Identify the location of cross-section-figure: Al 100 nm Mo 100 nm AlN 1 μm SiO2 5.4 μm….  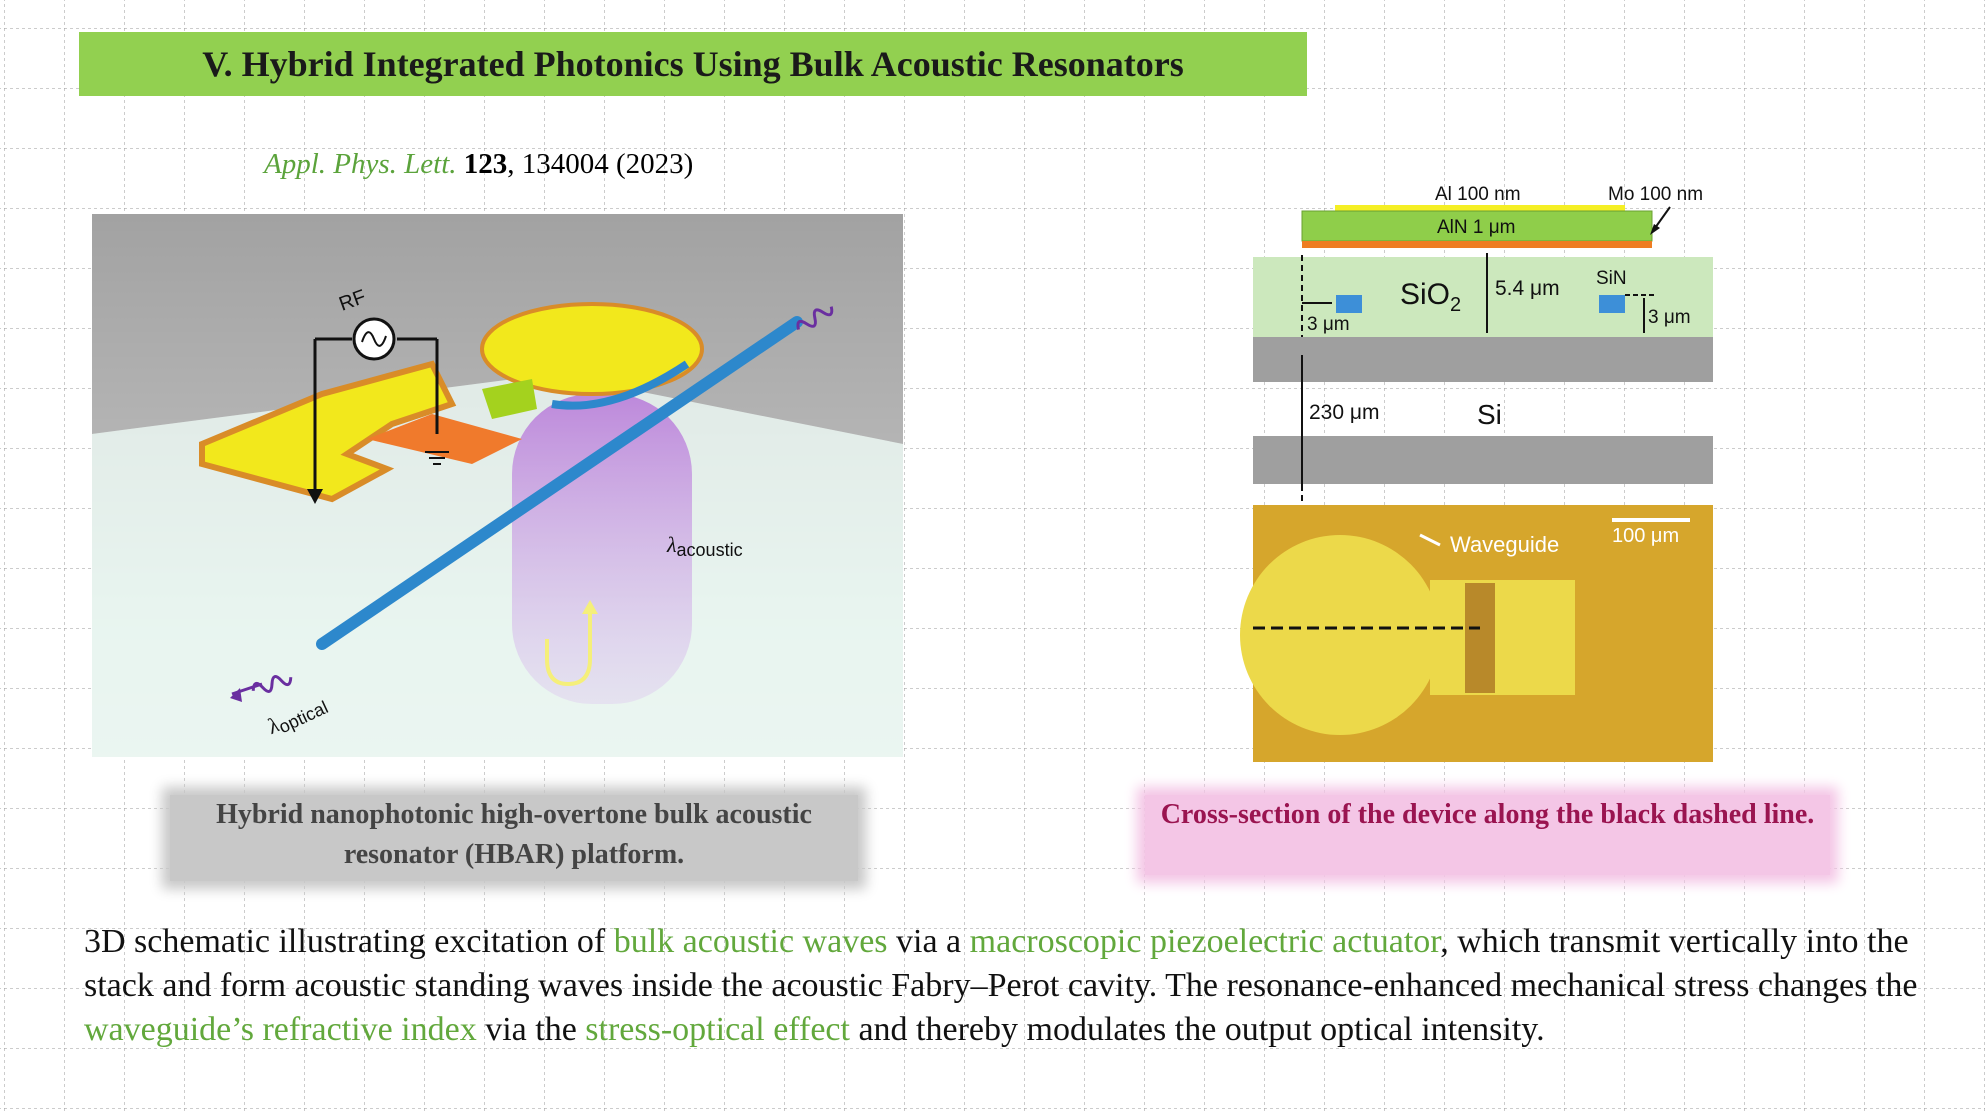
(1480, 471).